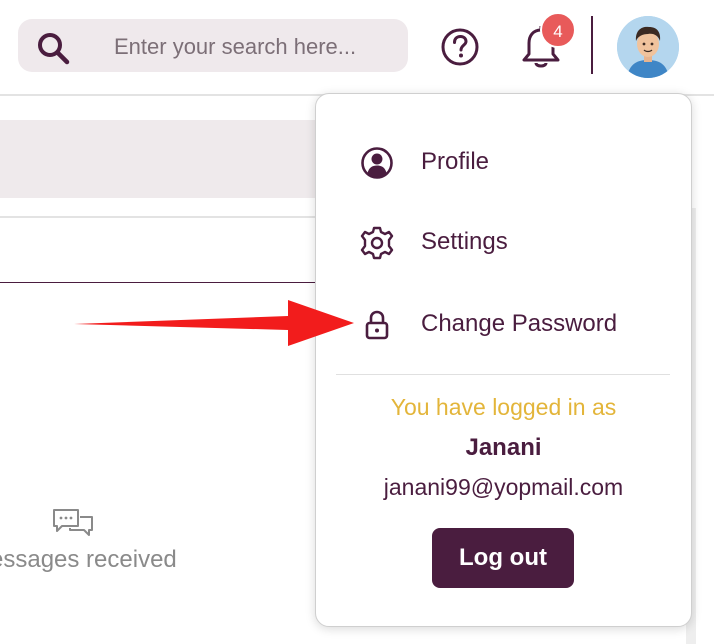  What do you see at coordinates (377, 163) in the screenshot?
I see `user-circle-icon` at bounding box center [377, 163].